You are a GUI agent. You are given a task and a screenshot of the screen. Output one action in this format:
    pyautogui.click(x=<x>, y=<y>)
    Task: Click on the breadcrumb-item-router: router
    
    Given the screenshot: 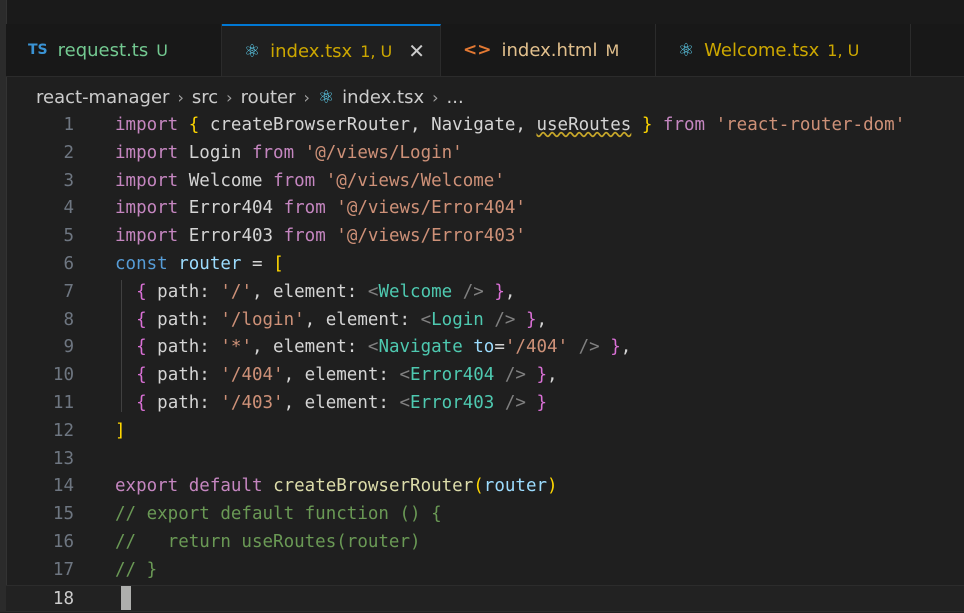 What is the action you would take?
    pyautogui.click(x=268, y=97)
    